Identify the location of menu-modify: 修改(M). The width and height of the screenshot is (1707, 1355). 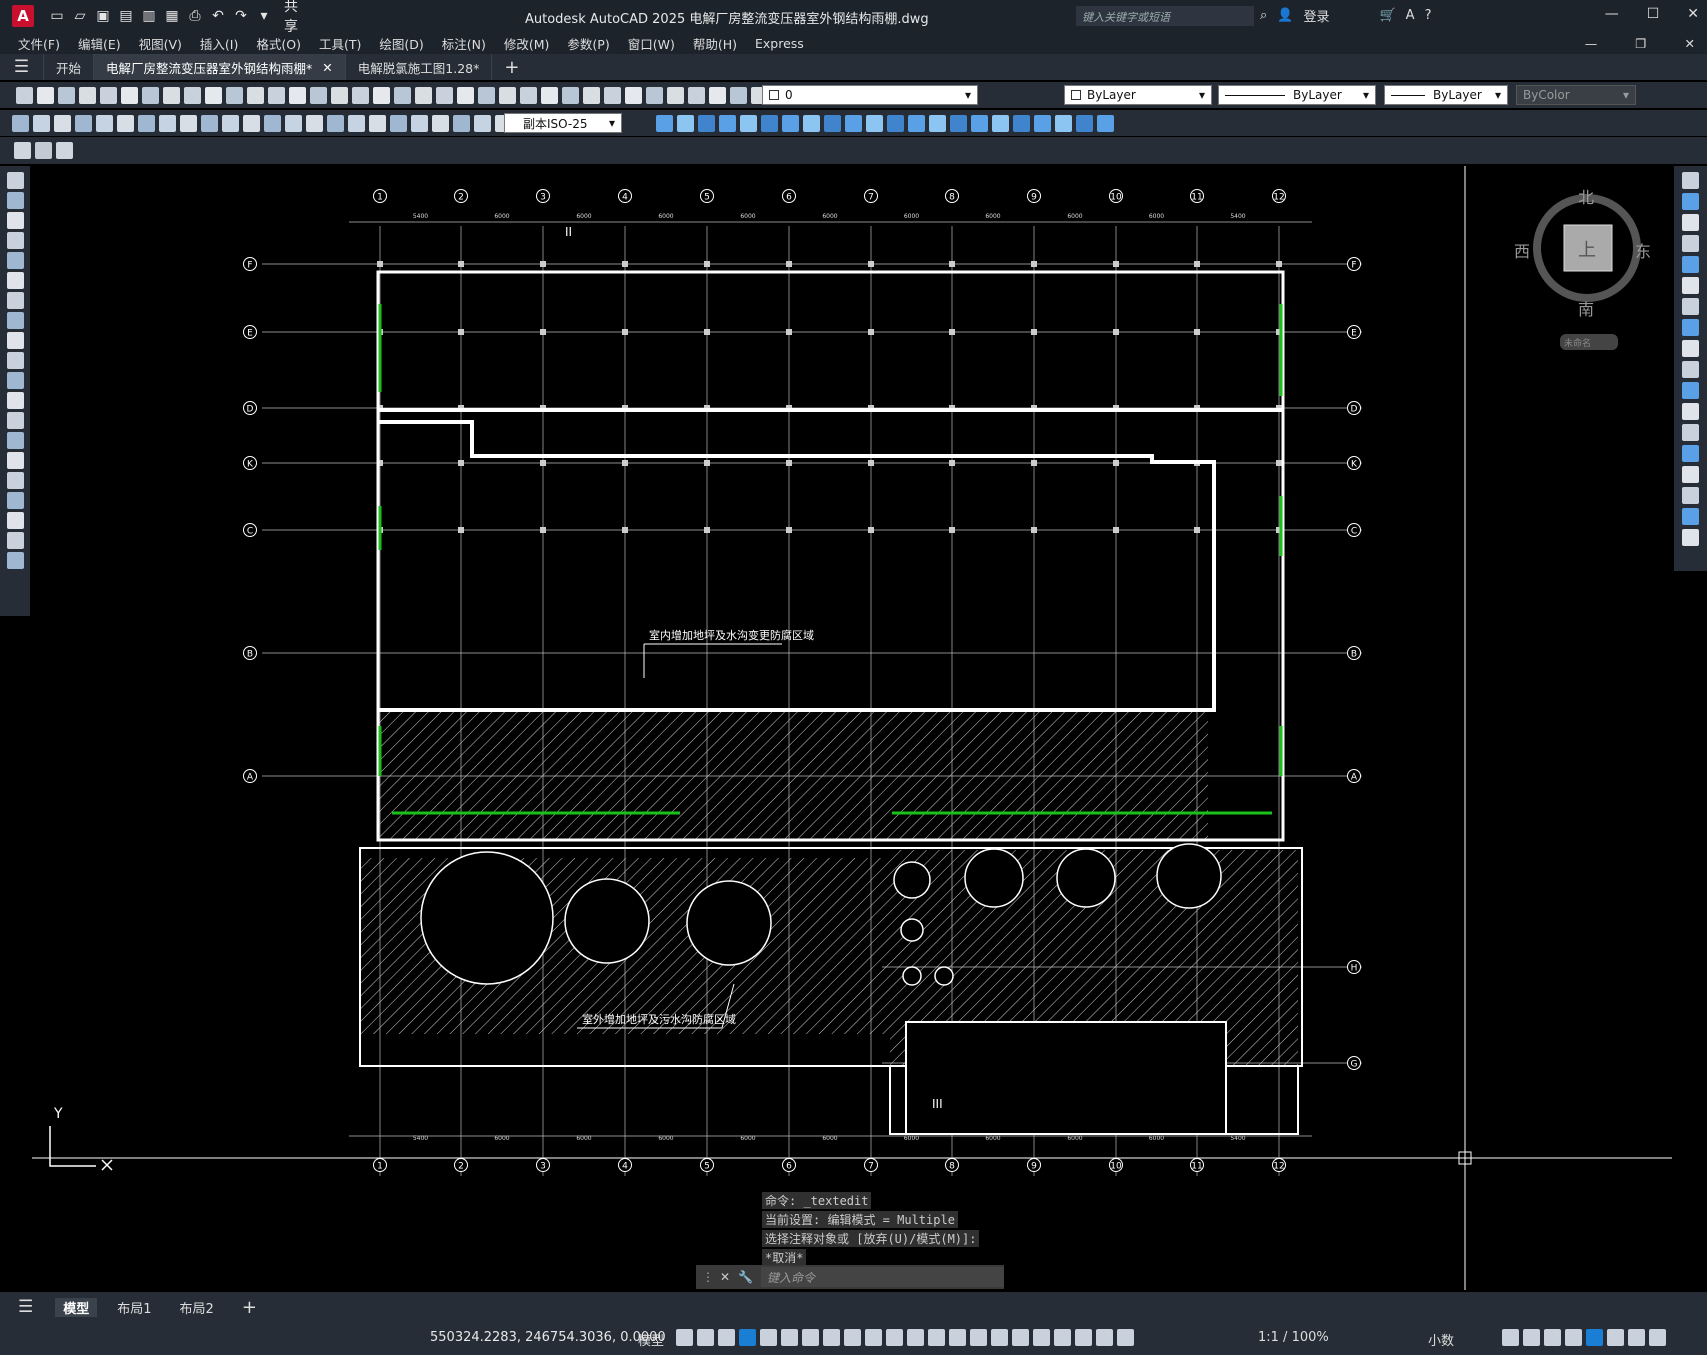
(527, 43).